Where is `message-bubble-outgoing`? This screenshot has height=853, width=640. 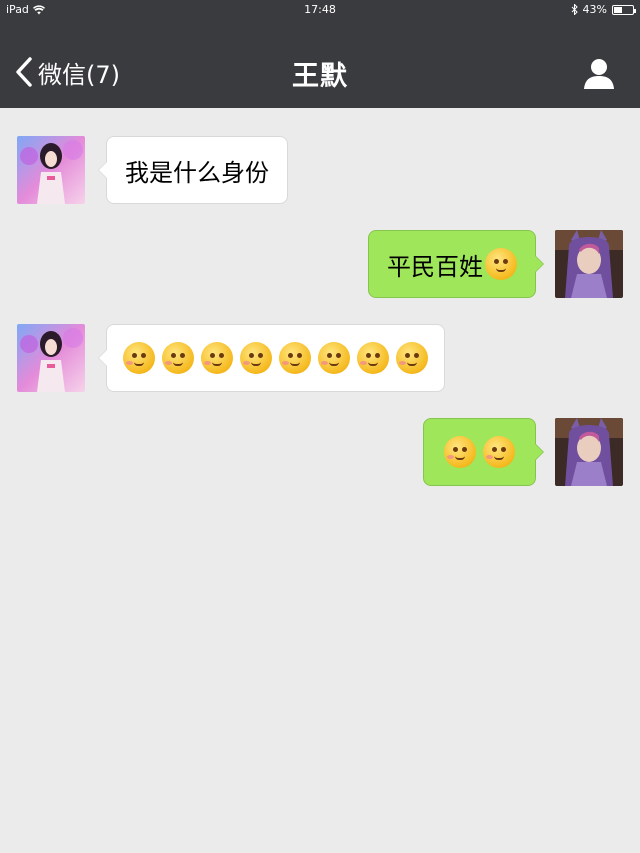 message-bubble-outgoing is located at coordinates (483, 452).